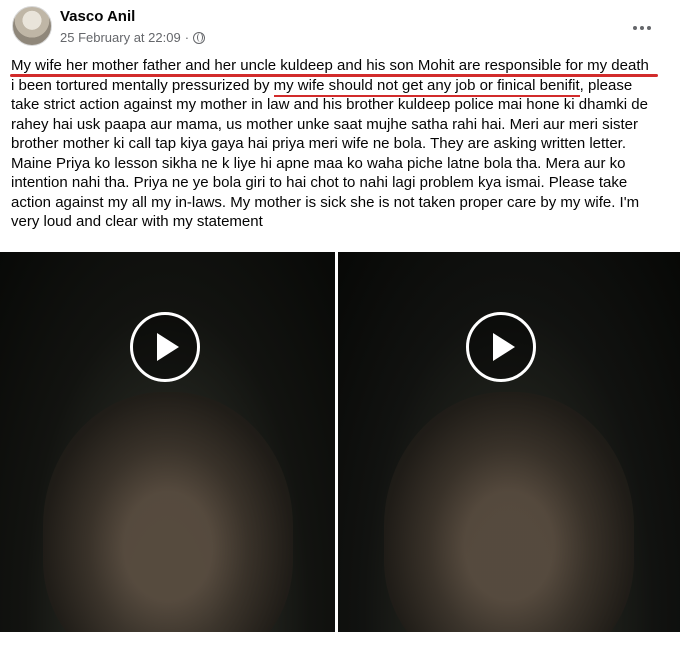 This screenshot has width=680, height=648. I want to click on post-line-9: very loud and clear with my statement, so click(137, 221).